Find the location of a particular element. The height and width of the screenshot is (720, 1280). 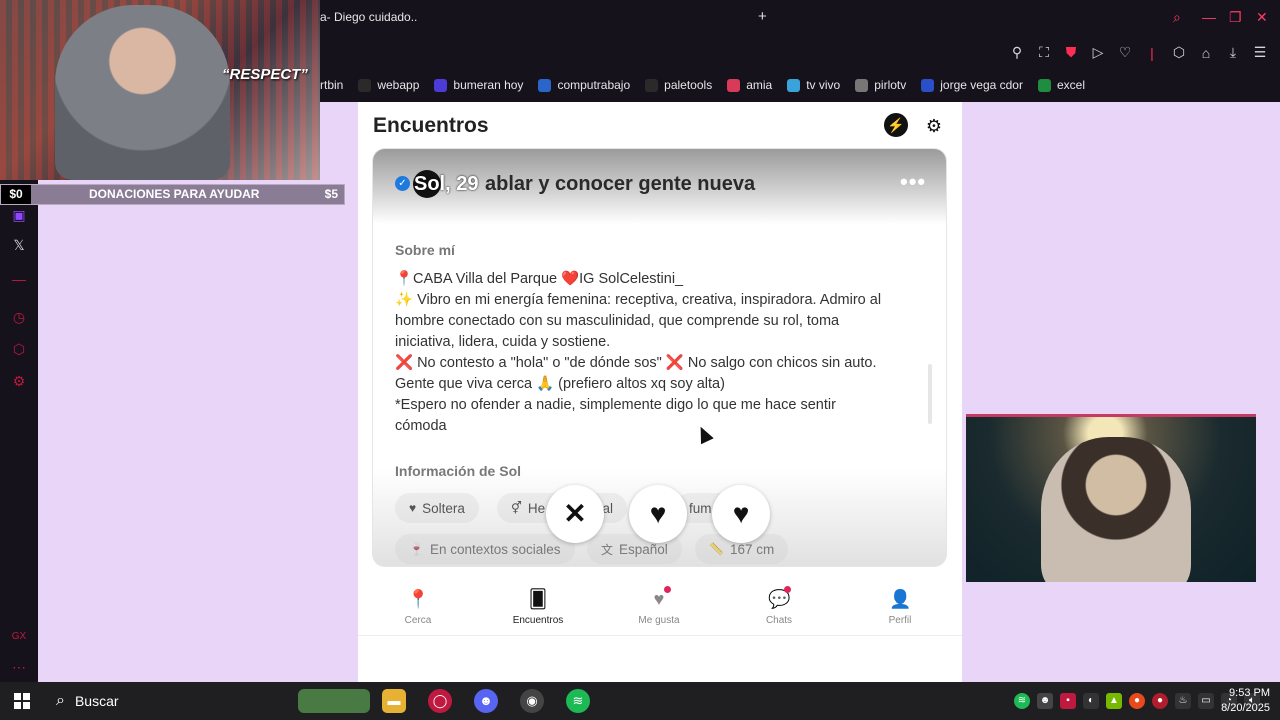

extensions-icon: ⬡ is located at coordinates (1179, 52).